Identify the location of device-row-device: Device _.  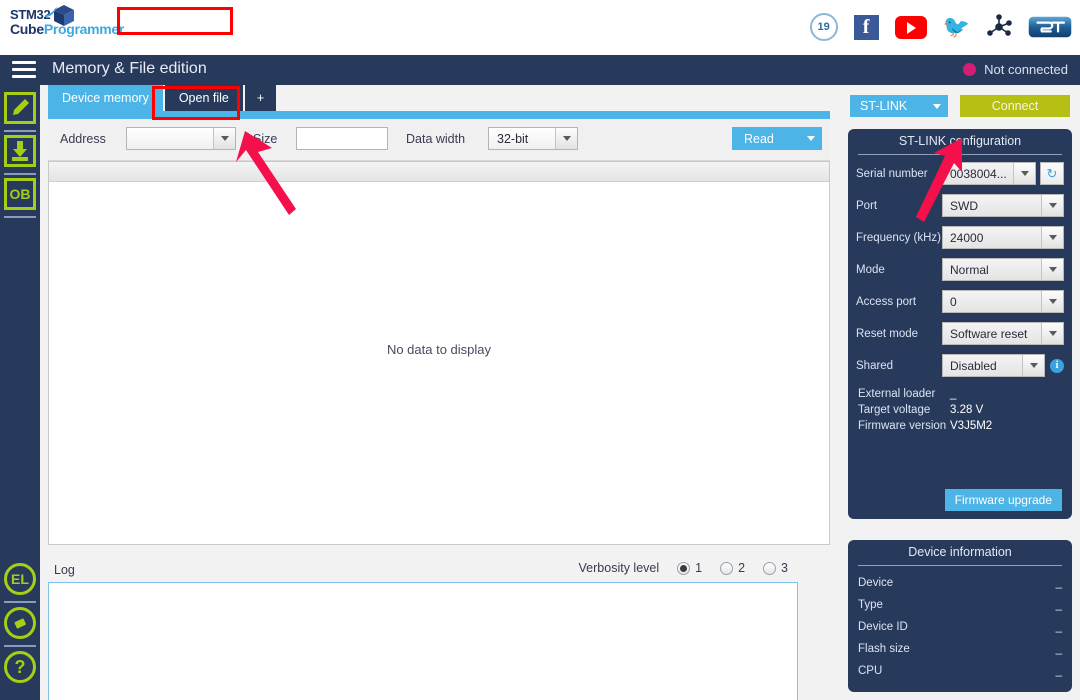
(960, 583).